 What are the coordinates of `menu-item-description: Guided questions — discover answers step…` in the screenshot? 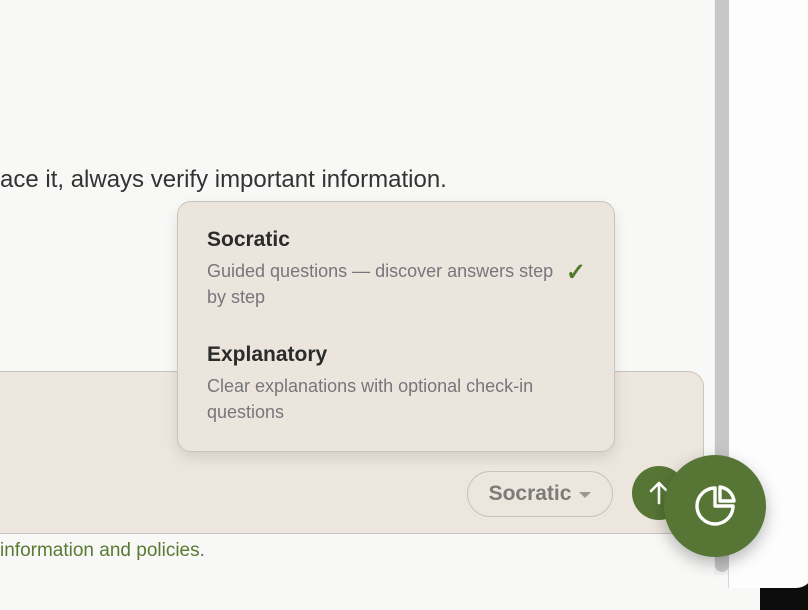 It's located at (380, 284).